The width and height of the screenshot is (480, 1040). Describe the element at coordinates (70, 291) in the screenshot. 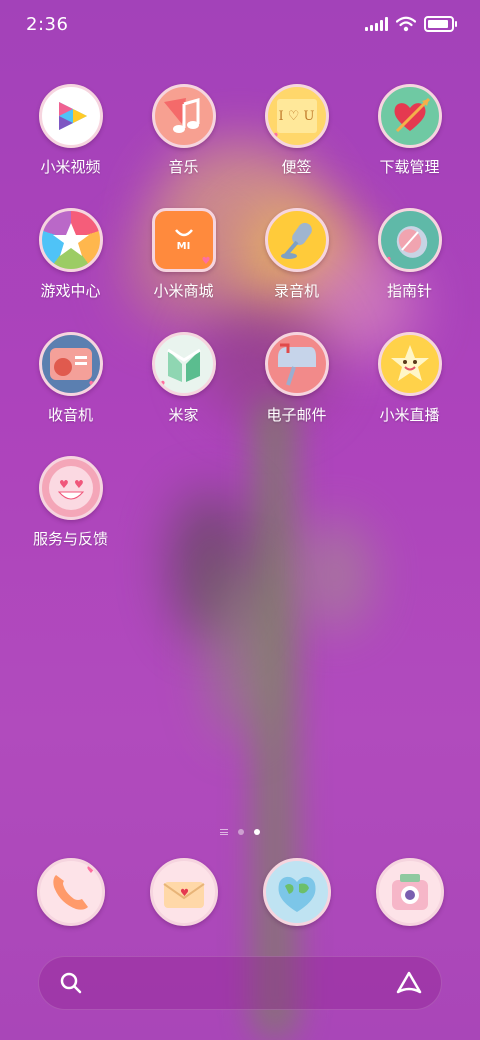

I see `app-label: 游戏中心` at that location.